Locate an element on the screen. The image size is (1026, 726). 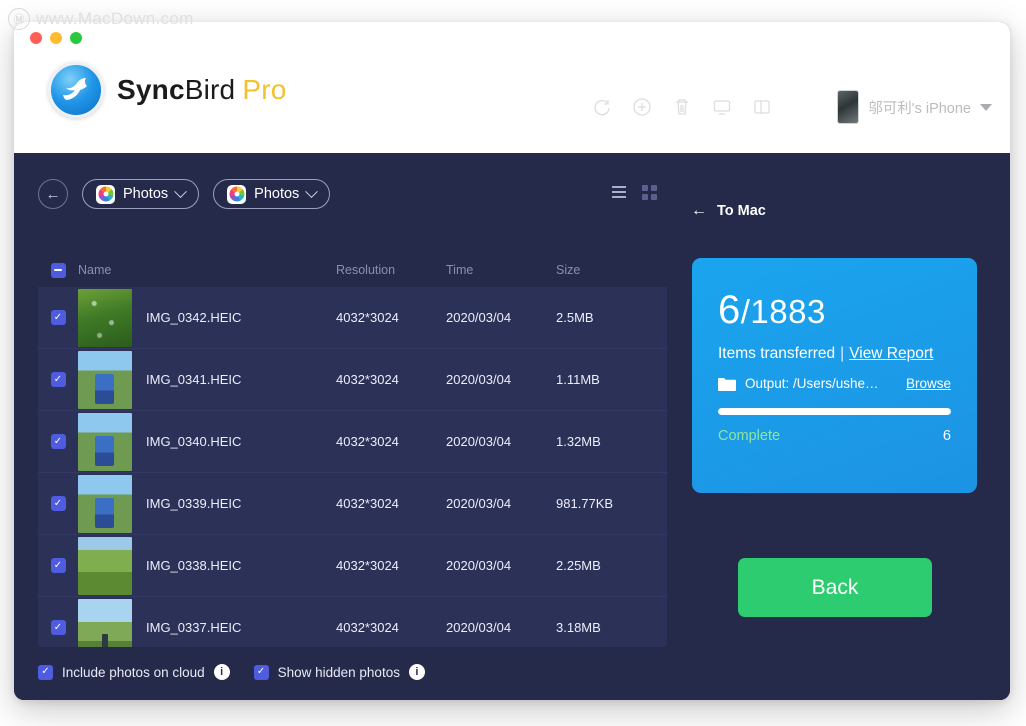
minimize-button is located at coordinates (56, 38).